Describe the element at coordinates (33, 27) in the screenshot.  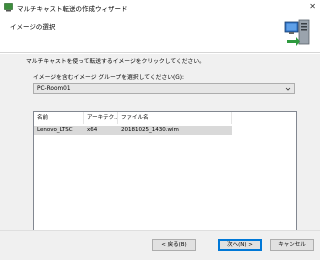
I see `page-title: イメージの選択` at that location.